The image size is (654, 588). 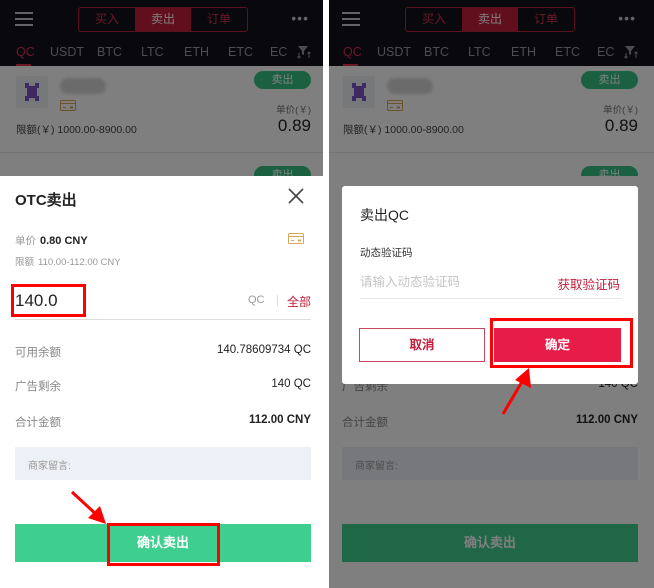 I want to click on ad-remaining-value: 140 QC, so click(x=291, y=384).